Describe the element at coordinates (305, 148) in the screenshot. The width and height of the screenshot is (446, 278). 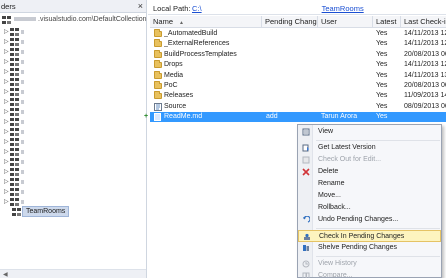
I see `get-latest-icon` at that location.